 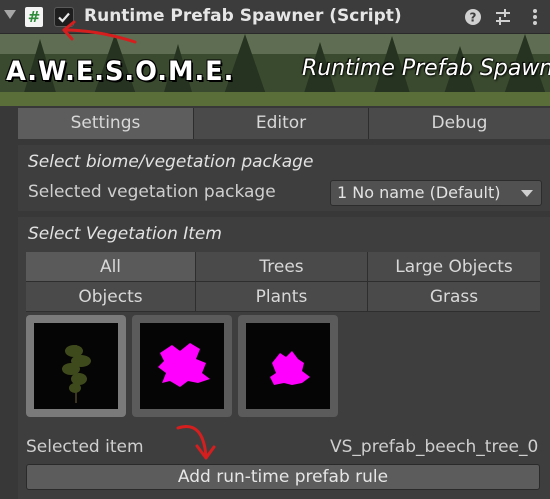 What do you see at coordinates (106, 123) in the screenshot?
I see `tab-settings: Settings` at bounding box center [106, 123].